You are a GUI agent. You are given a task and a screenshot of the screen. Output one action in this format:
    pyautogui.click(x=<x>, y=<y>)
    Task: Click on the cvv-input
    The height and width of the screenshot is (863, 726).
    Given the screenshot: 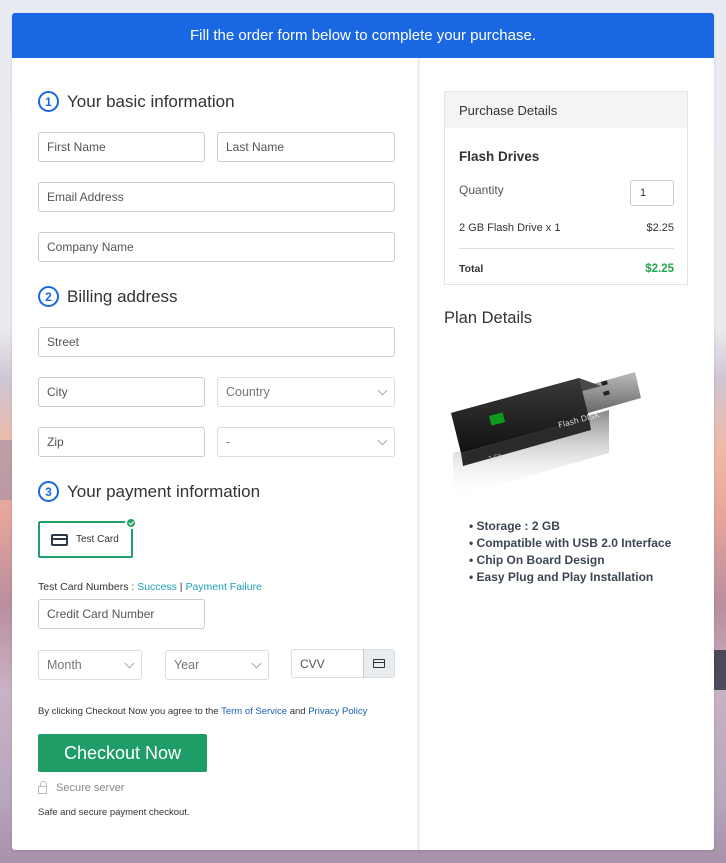 What is the action you would take?
    pyautogui.click(x=332, y=663)
    